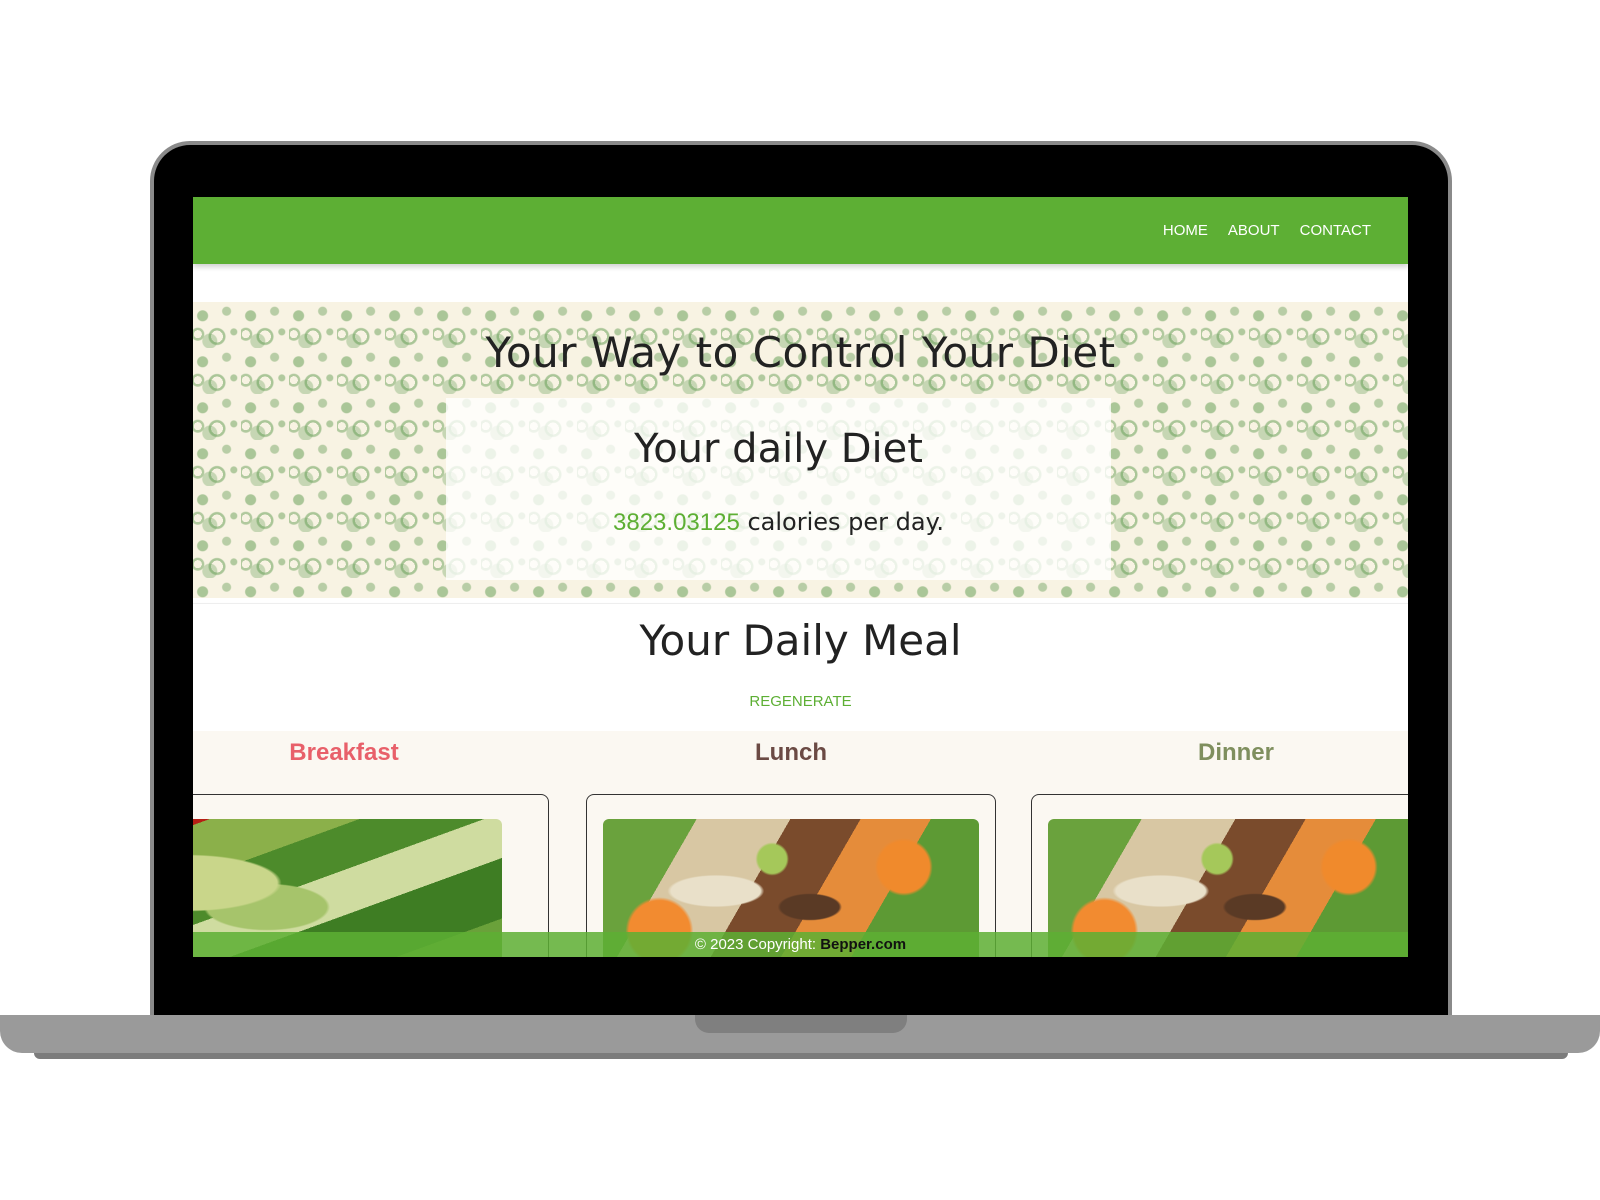 This screenshot has height=1200, width=1600. I want to click on nav-home-link: HOME, so click(1185, 230).